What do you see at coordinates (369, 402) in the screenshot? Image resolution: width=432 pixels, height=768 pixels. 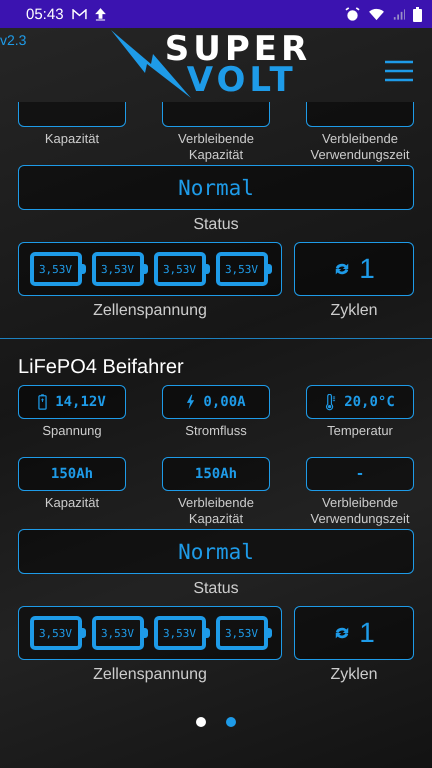 I see `metric-value: 20,0°C` at bounding box center [369, 402].